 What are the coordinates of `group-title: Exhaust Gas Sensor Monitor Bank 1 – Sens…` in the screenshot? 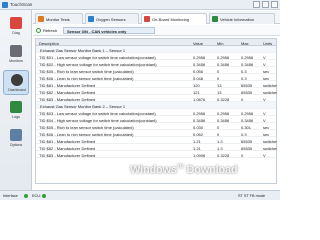 It's located at (83, 50).